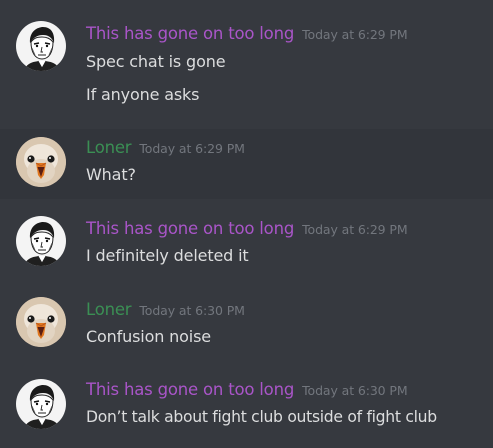 The height and width of the screenshot is (448, 493). Describe the element at coordinates (167, 255) in the screenshot. I see `message-text: I definitely deleted it` at that location.